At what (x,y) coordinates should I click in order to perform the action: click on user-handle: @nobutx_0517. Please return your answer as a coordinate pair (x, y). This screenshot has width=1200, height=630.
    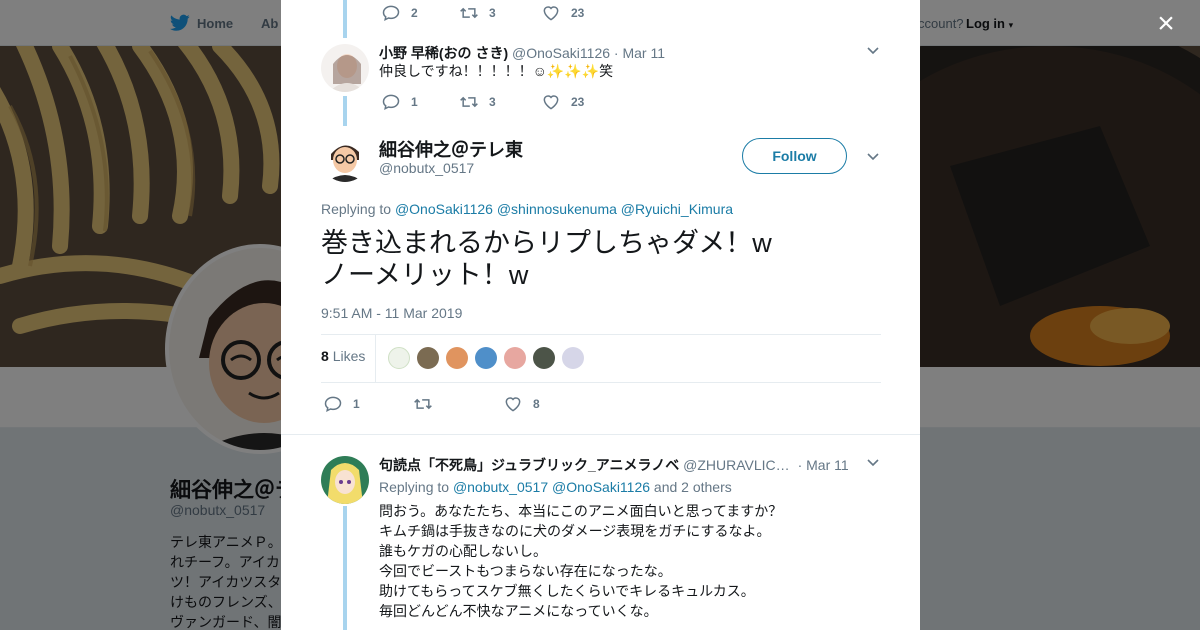
    Looking at the image, I should click on (426, 168).